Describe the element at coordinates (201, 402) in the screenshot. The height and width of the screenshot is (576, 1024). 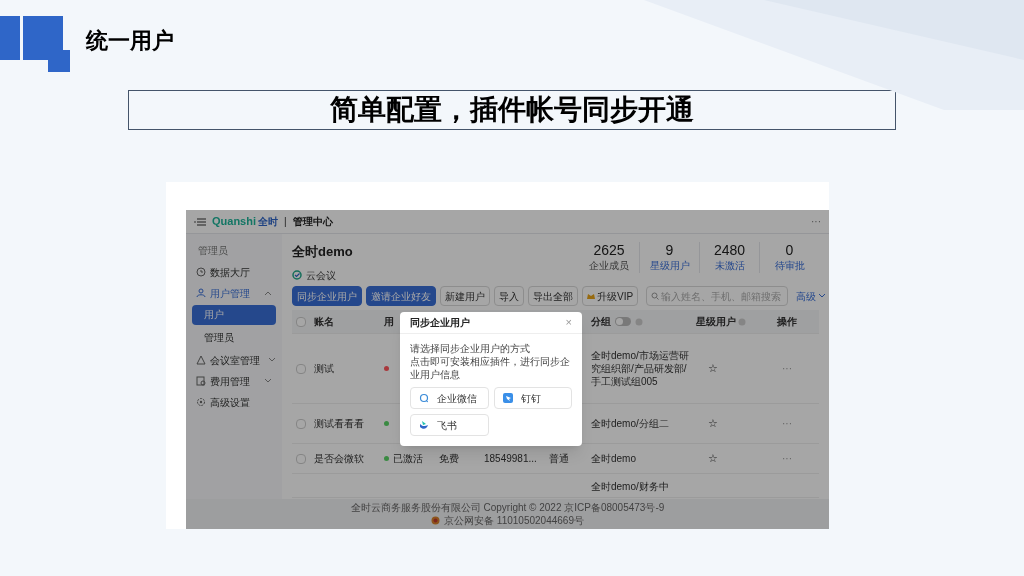
I see `gear-icon` at that location.